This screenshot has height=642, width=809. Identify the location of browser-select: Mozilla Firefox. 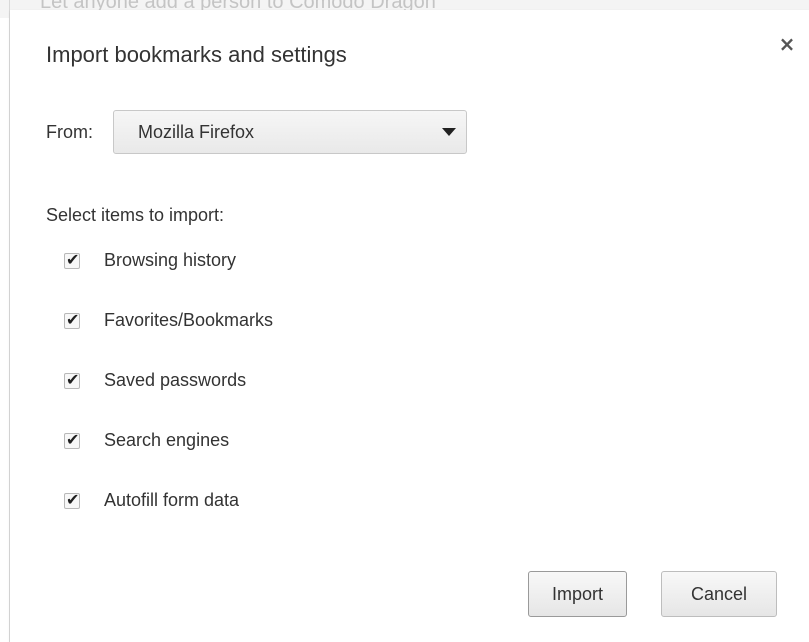
(290, 132).